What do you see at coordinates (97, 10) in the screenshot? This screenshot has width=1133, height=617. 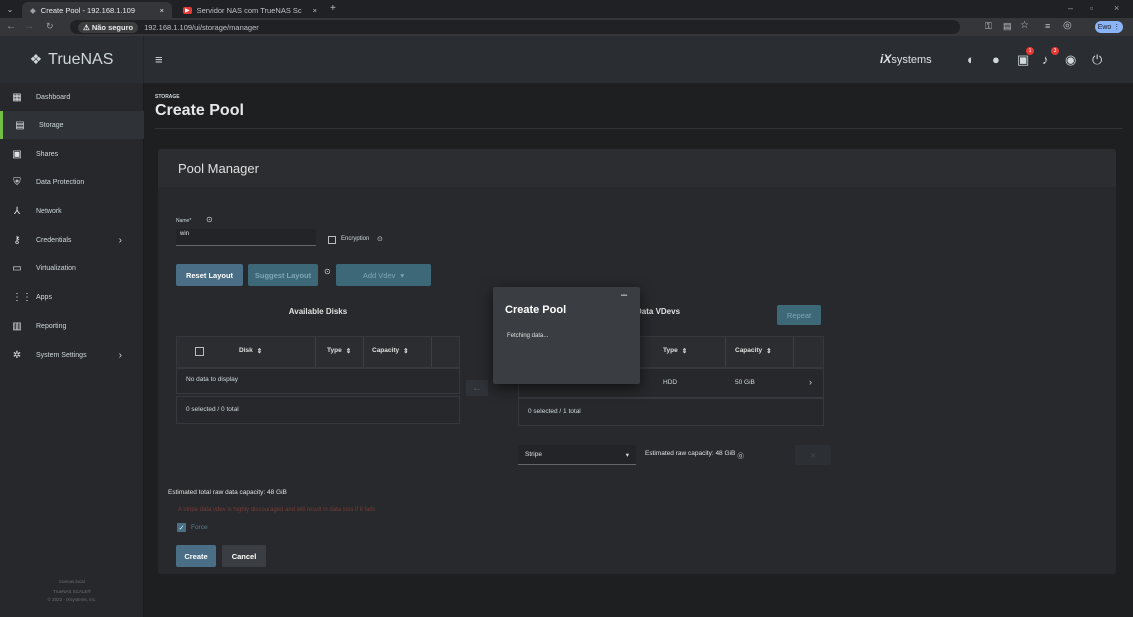 I see `tab-create-pool: ◆ Create Pool - 192.168.1.109 ×` at bounding box center [97, 10].